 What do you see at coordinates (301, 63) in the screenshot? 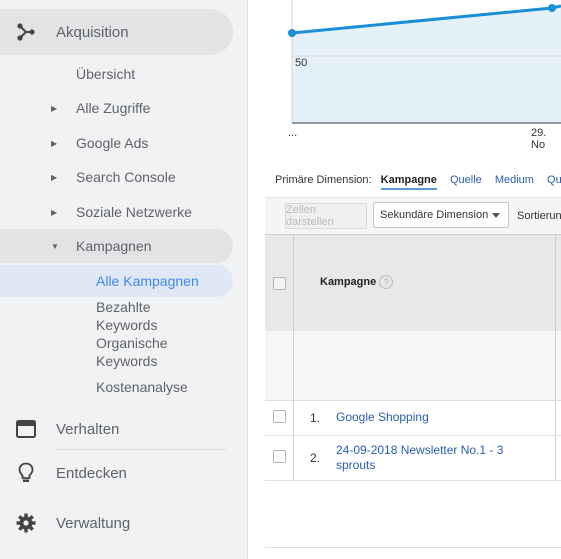
I see `y-tick-label: 50` at bounding box center [301, 63].